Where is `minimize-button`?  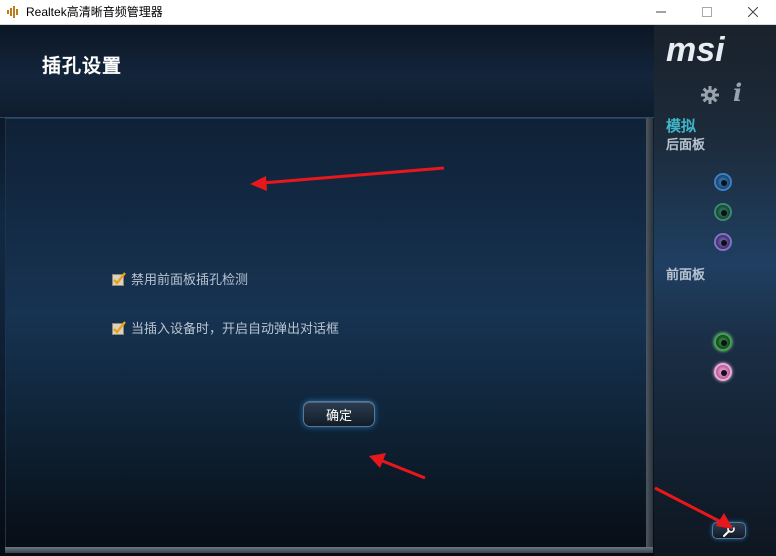 minimize-button is located at coordinates (661, 12).